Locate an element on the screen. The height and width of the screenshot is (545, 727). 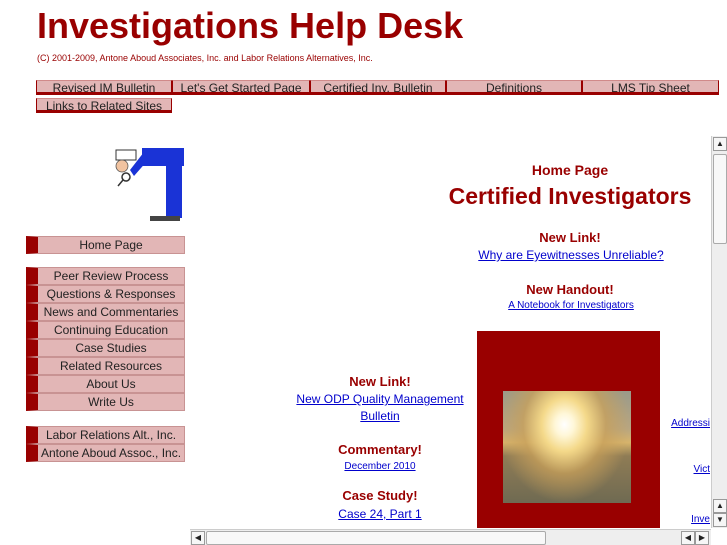
sunrise-image is located at coordinates (567, 447).